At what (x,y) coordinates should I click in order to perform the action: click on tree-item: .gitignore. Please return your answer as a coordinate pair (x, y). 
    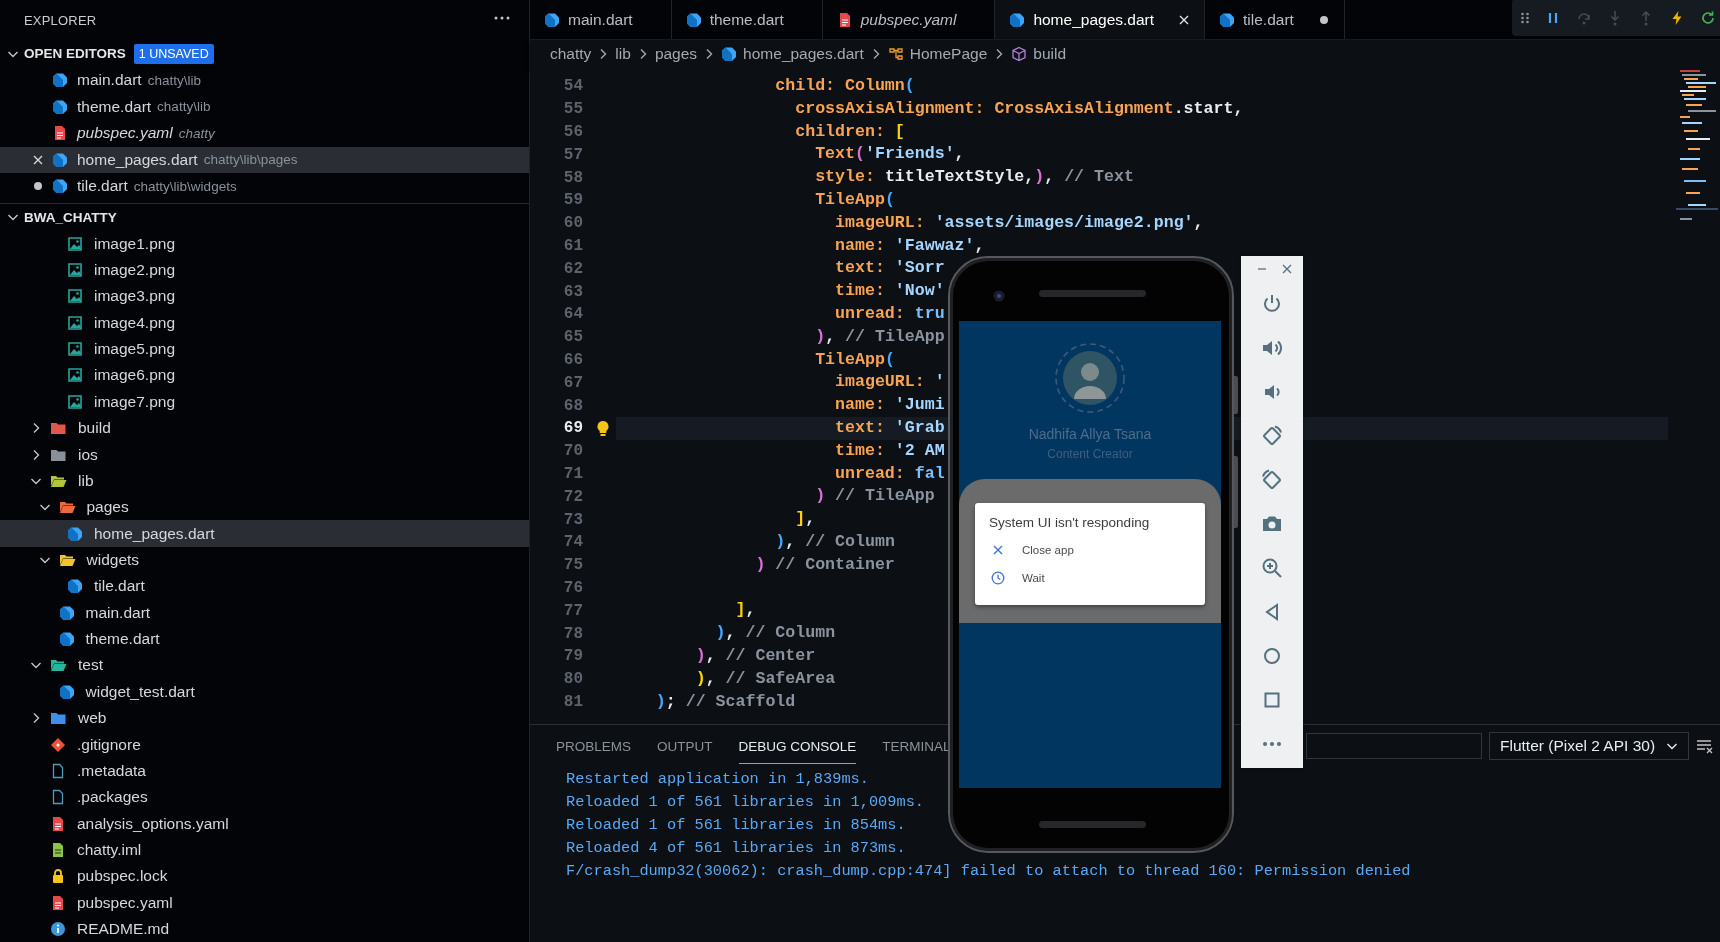
    Looking at the image, I should click on (264, 744).